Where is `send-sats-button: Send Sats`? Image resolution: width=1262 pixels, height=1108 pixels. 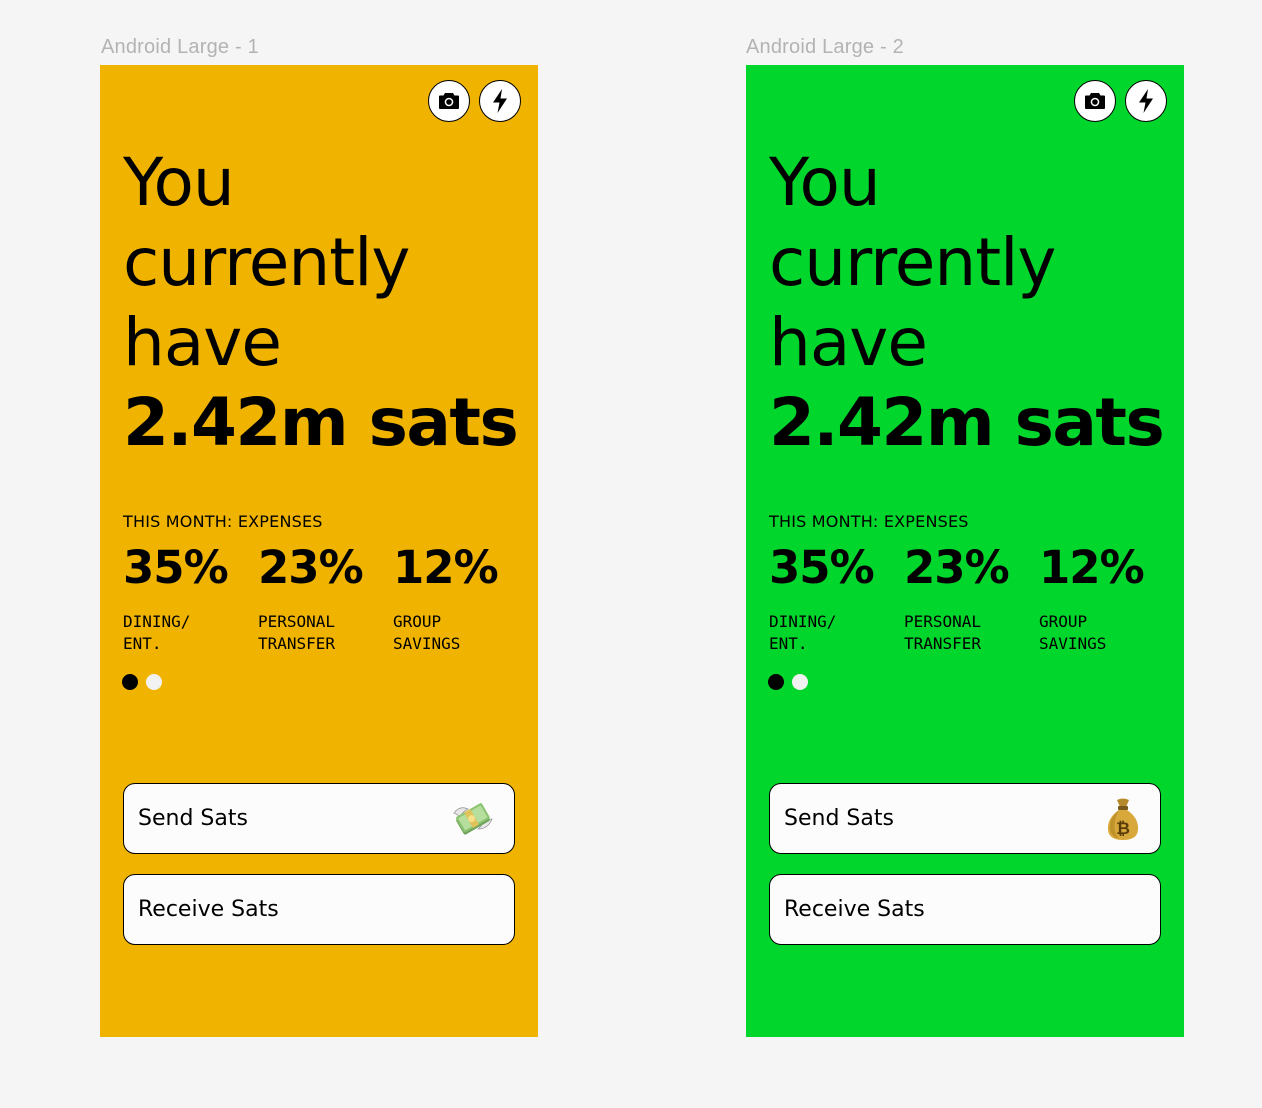
send-sats-button: Send Sats is located at coordinates (319, 818).